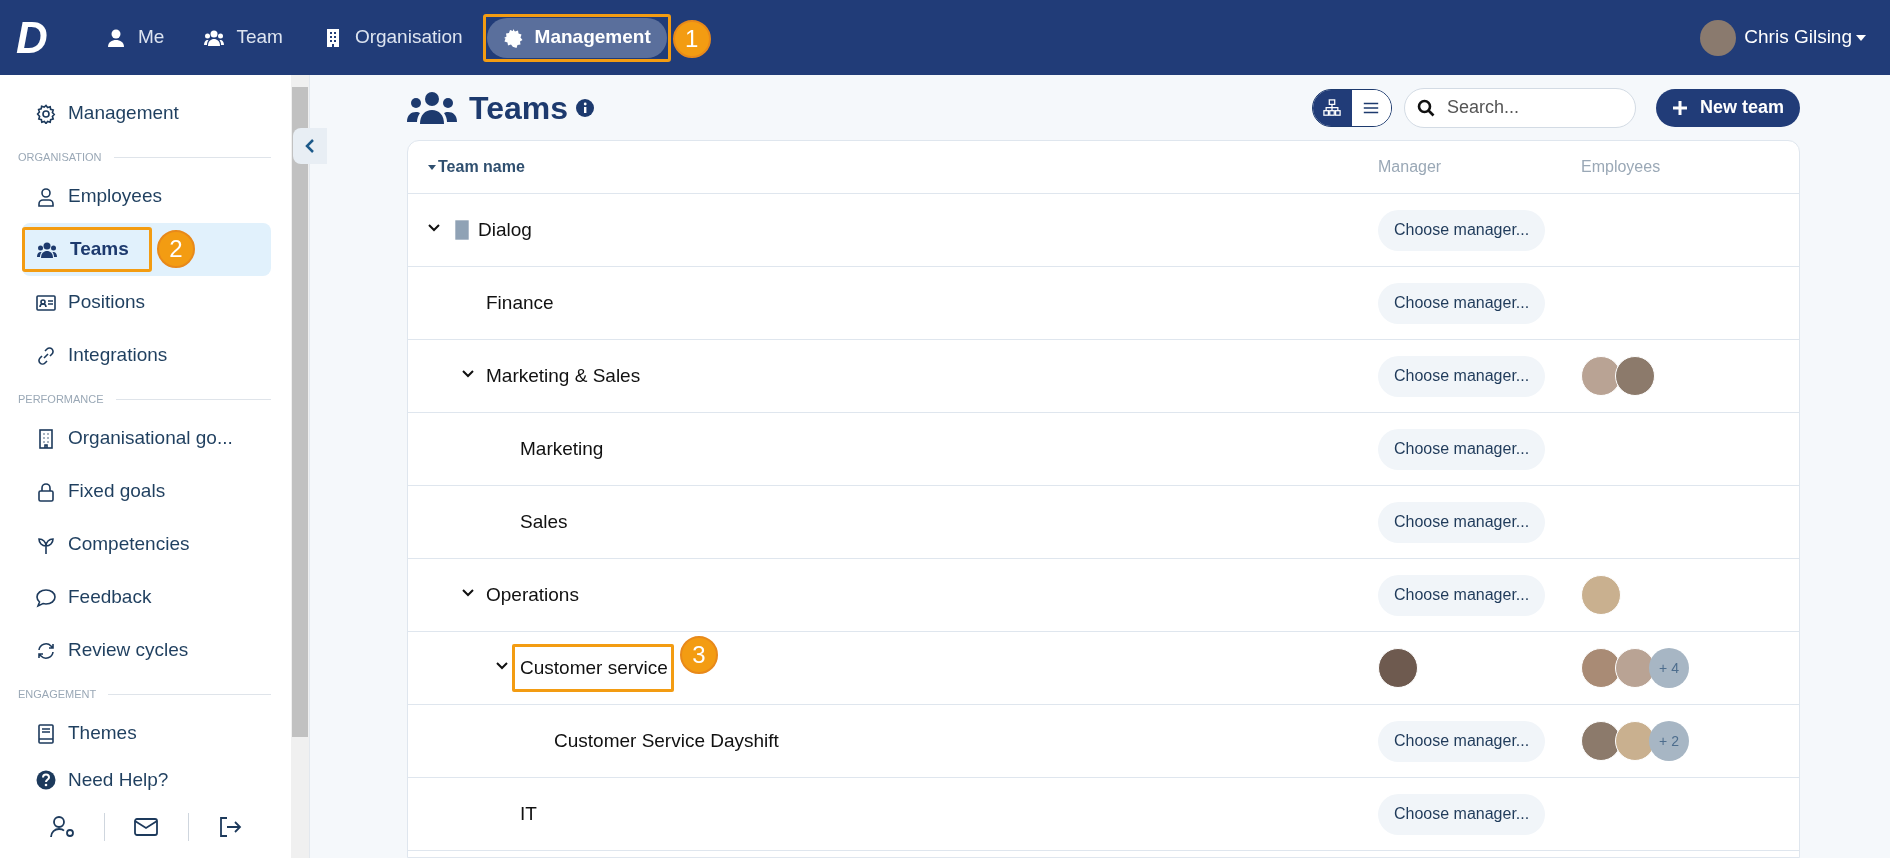  I want to click on speech-bubble-icon, so click(46, 597).